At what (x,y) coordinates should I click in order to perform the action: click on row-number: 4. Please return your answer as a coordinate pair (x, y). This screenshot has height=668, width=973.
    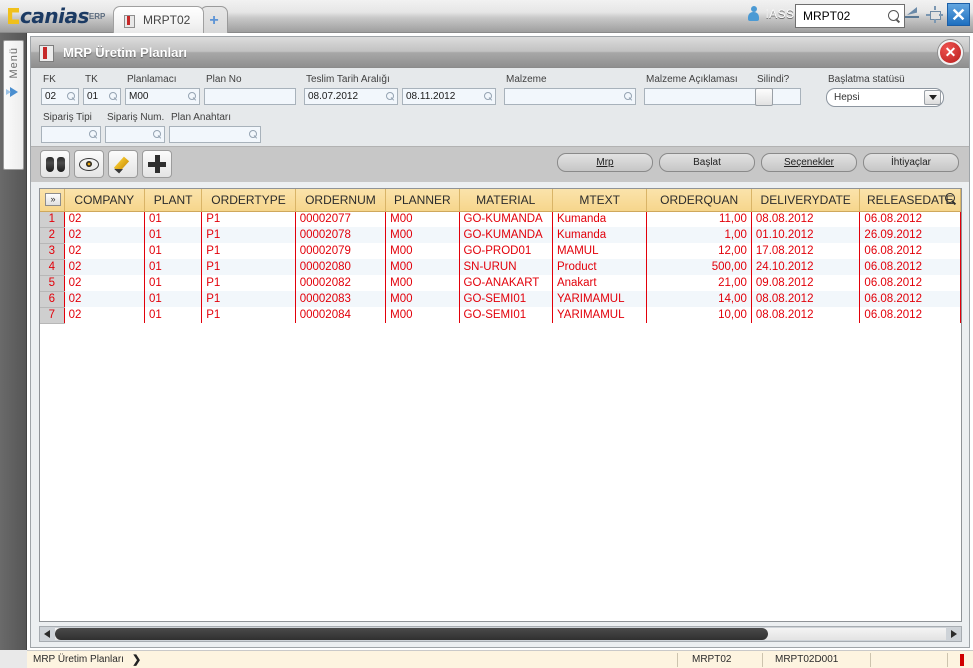
    Looking at the image, I should click on (52, 267).